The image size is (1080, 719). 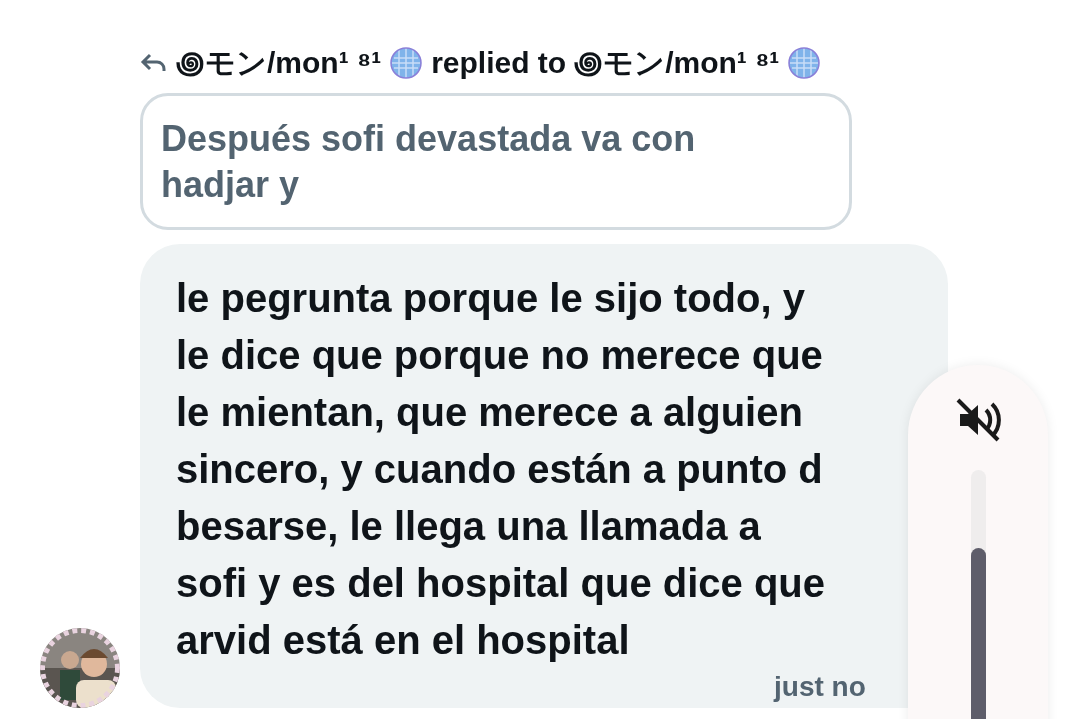 I want to click on target-name: ꩜モン/mon¹ ⁸¹, so click(x=677, y=62).